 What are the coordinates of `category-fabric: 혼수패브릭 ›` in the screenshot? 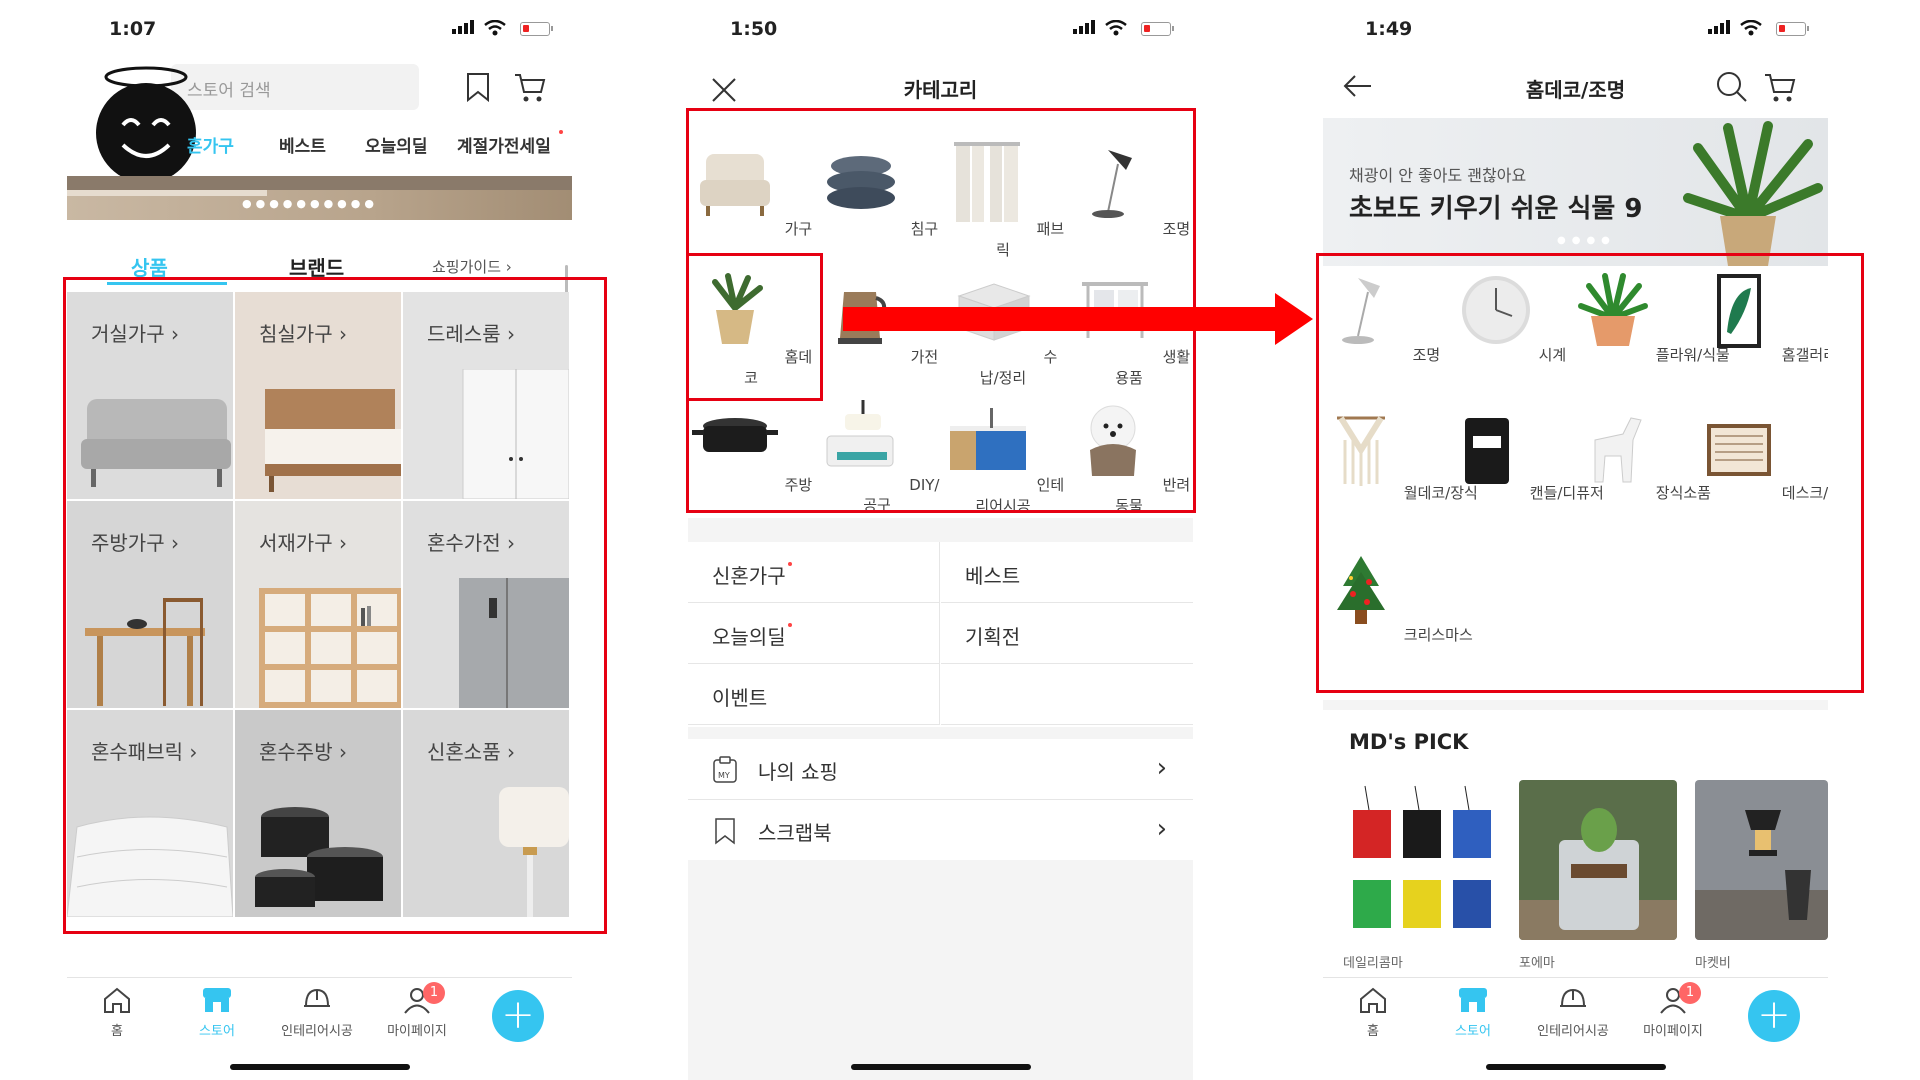 It's located at (150, 813).